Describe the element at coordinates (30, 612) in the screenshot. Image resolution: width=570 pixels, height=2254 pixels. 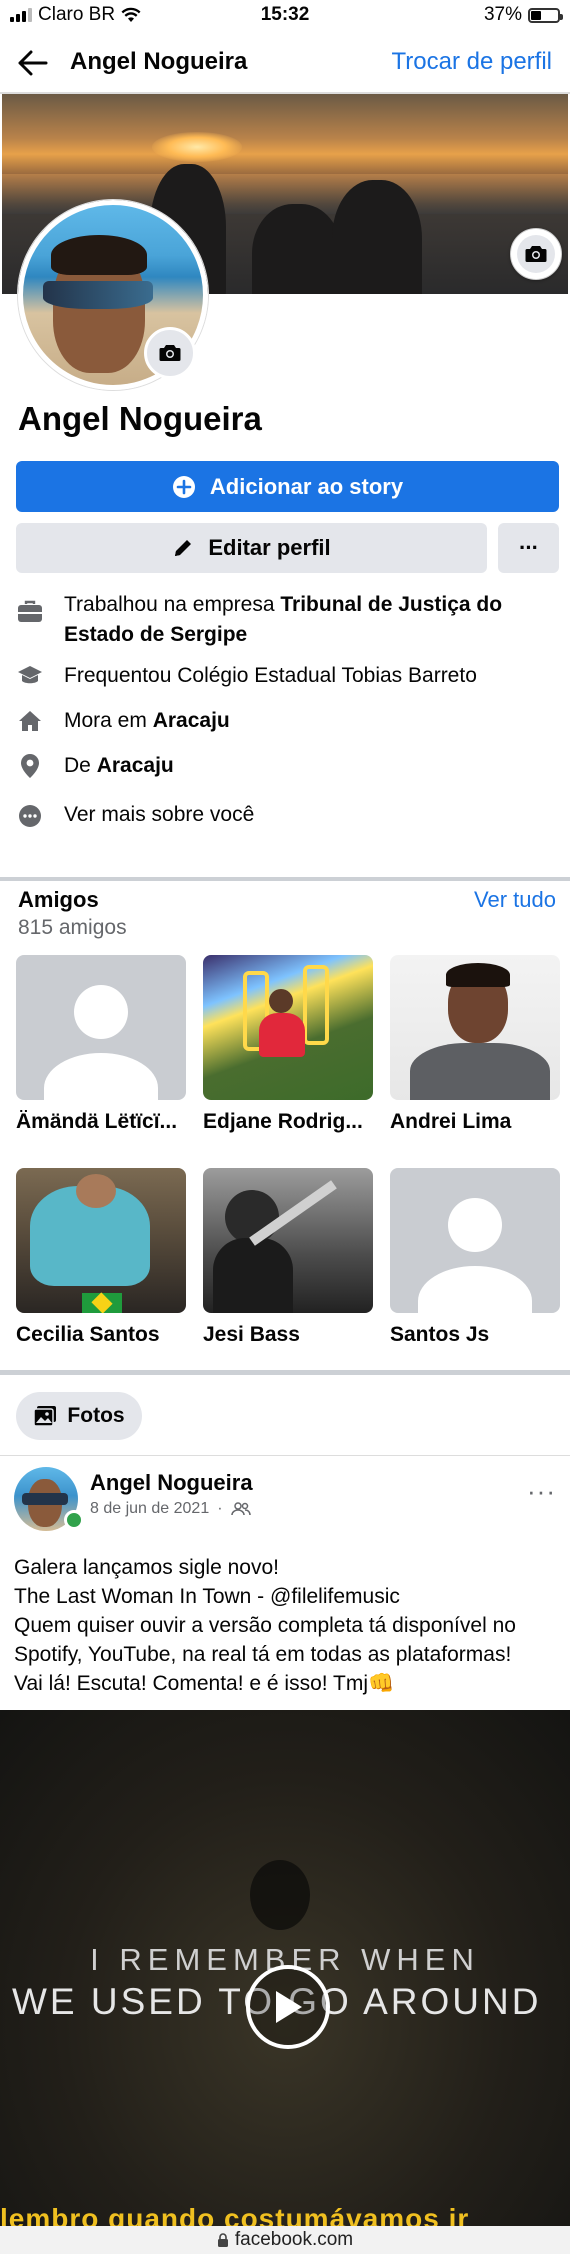
I see `briefcase-icon` at that location.